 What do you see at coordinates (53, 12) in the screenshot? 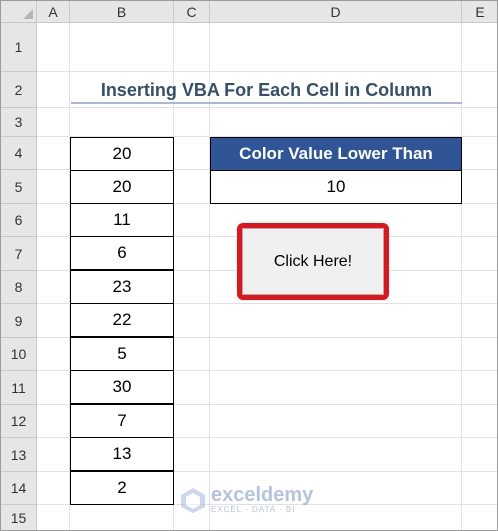
I see `column-header-a: A` at bounding box center [53, 12].